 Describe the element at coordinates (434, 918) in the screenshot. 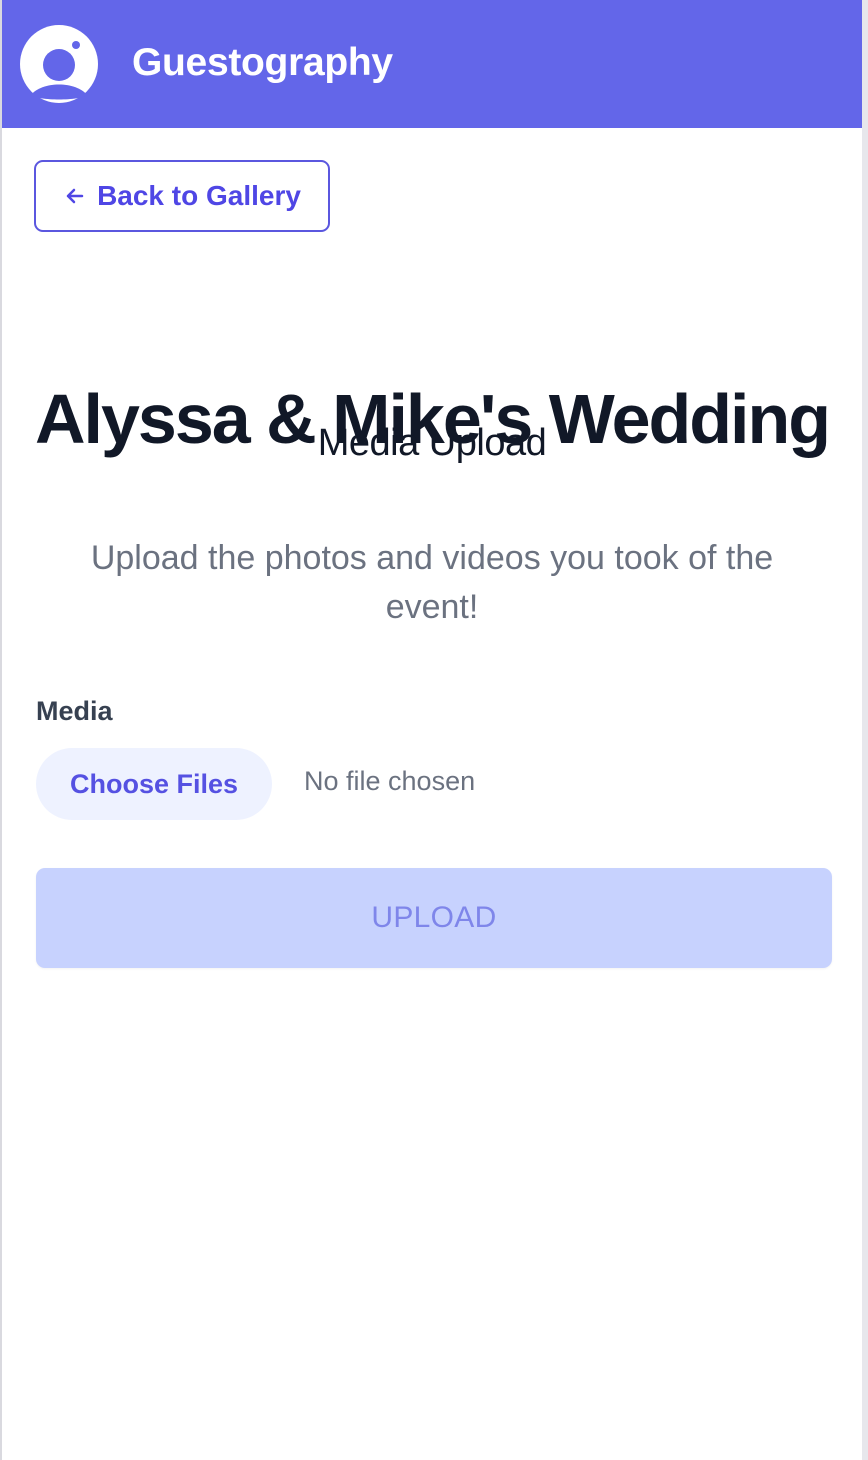

I see `upload-button: UPLOAD` at that location.